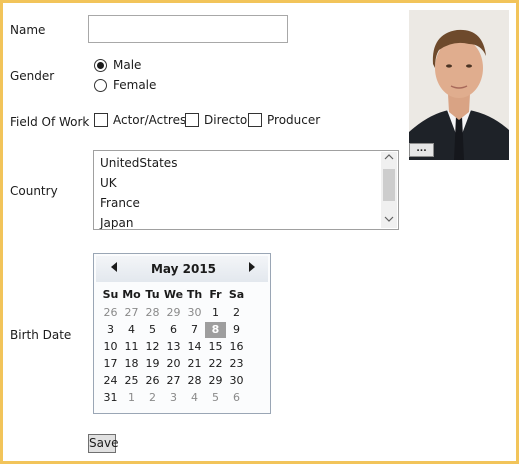  What do you see at coordinates (194, 330) in the screenshot?
I see `calendar-day: 7` at bounding box center [194, 330].